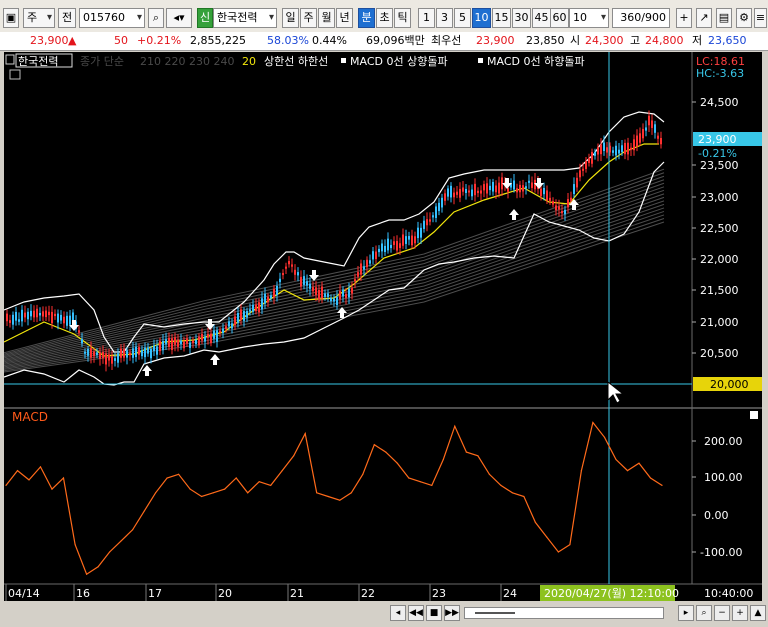 This screenshot has width=768, height=627. What do you see at coordinates (589, 18) in the screenshot?
I see `interval-select: 10` at bounding box center [589, 18].